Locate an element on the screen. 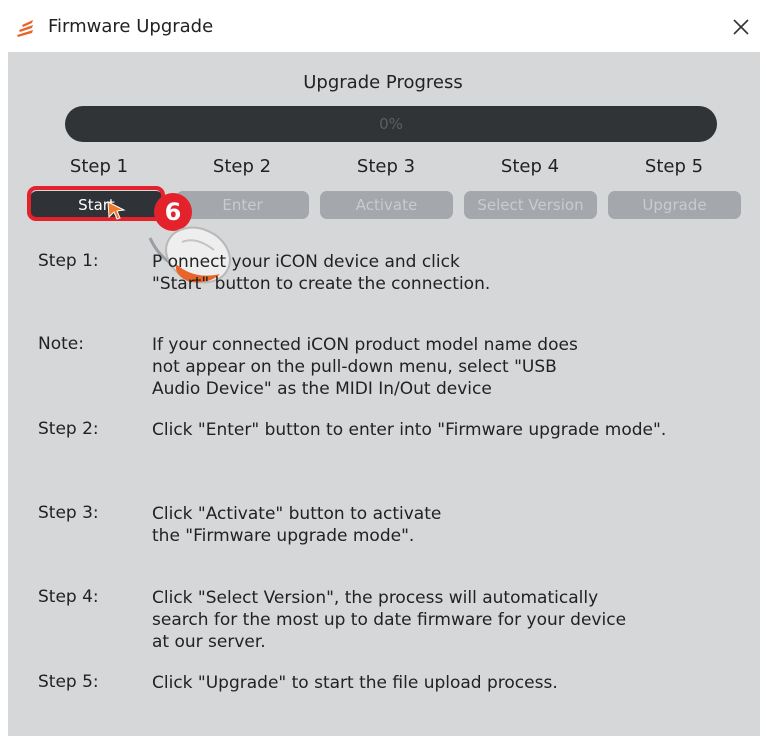 The width and height of the screenshot is (766, 736). step-label-1: Step 1 is located at coordinates (99, 166).